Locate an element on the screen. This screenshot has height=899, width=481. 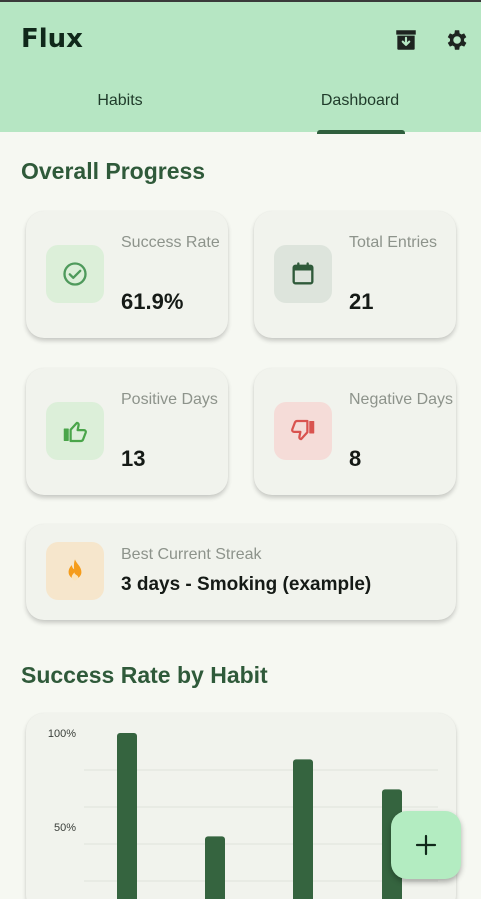
overall-progress-title: Overall Progress is located at coordinates (113, 171).